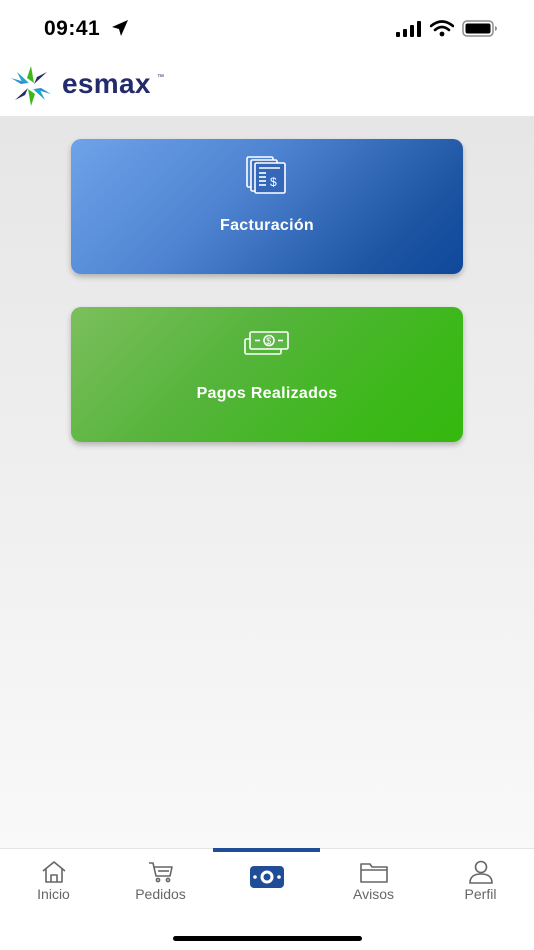 This screenshot has height=950, width=534. What do you see at coordinates (160, 894) in the screenshot?
I see `tab-pedidos-label: Pedidos` at bounding box center [160, 894].